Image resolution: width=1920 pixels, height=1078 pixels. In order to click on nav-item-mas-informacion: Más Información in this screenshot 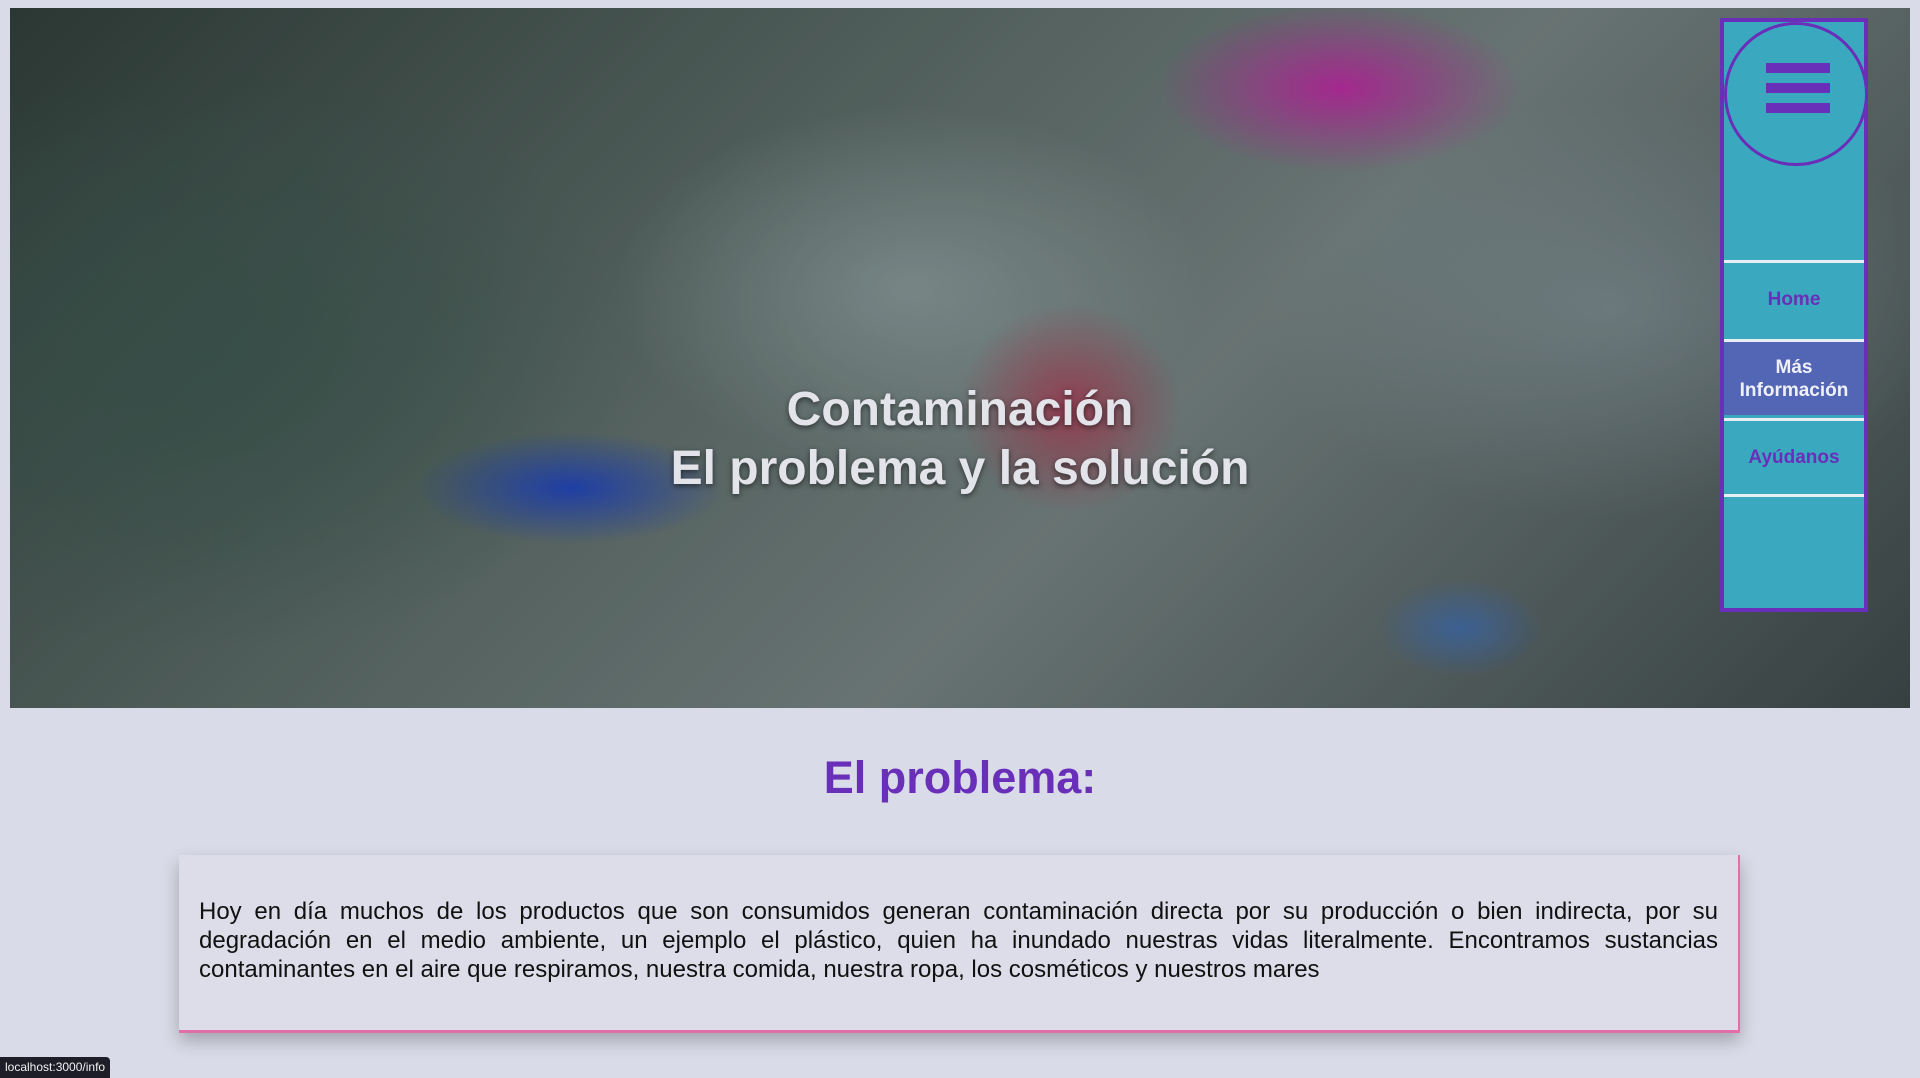, I will do `click(1794, 377)`.